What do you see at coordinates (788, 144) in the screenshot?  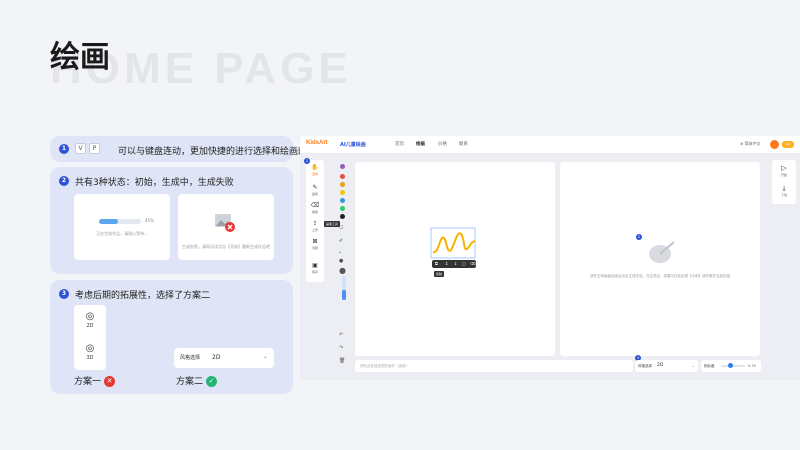 I see `vip-badge: VIP` at bounding box center [788, 144].